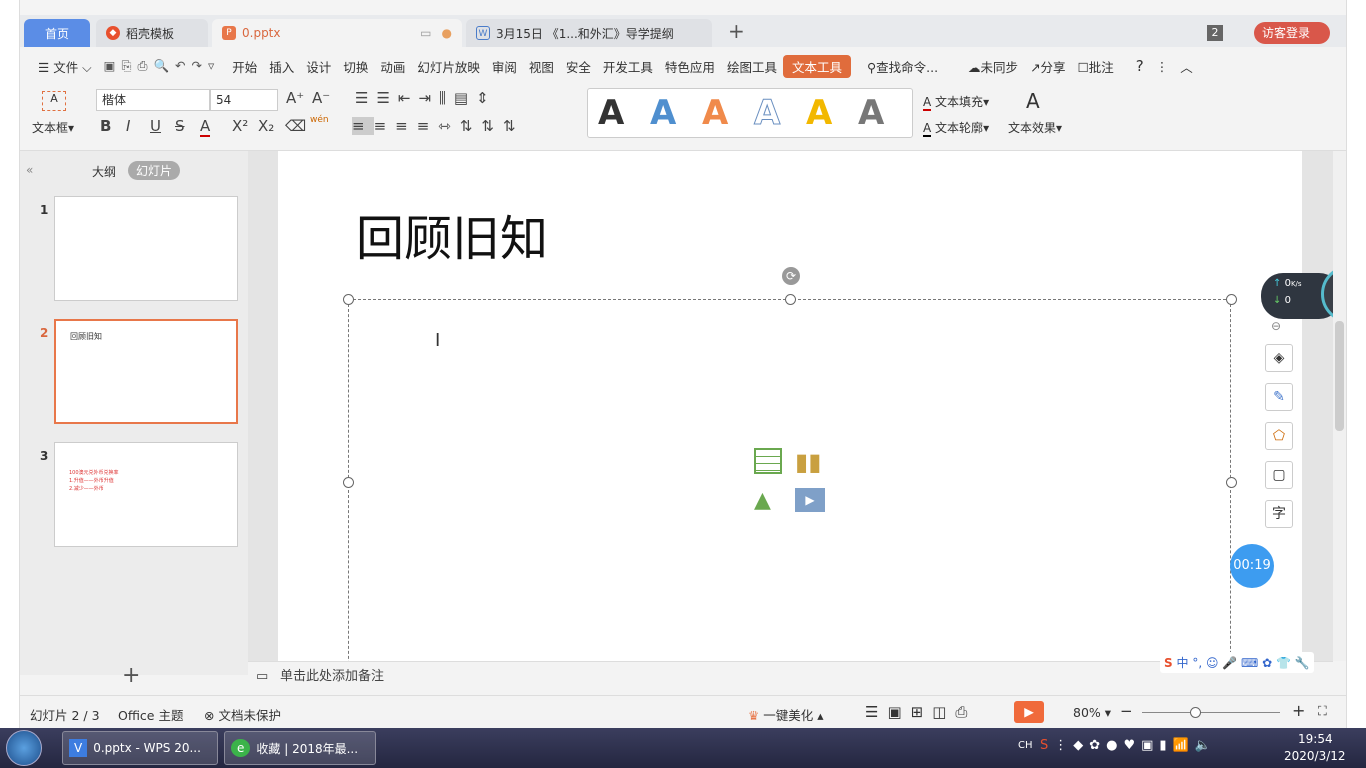 Image resolution: width=1366 pixels, height=768 pixels. What do you see at coordinates (295, 126) in the screenshot?
I see `clear-format-icon: ⌫` at bounding box center [295, 126].